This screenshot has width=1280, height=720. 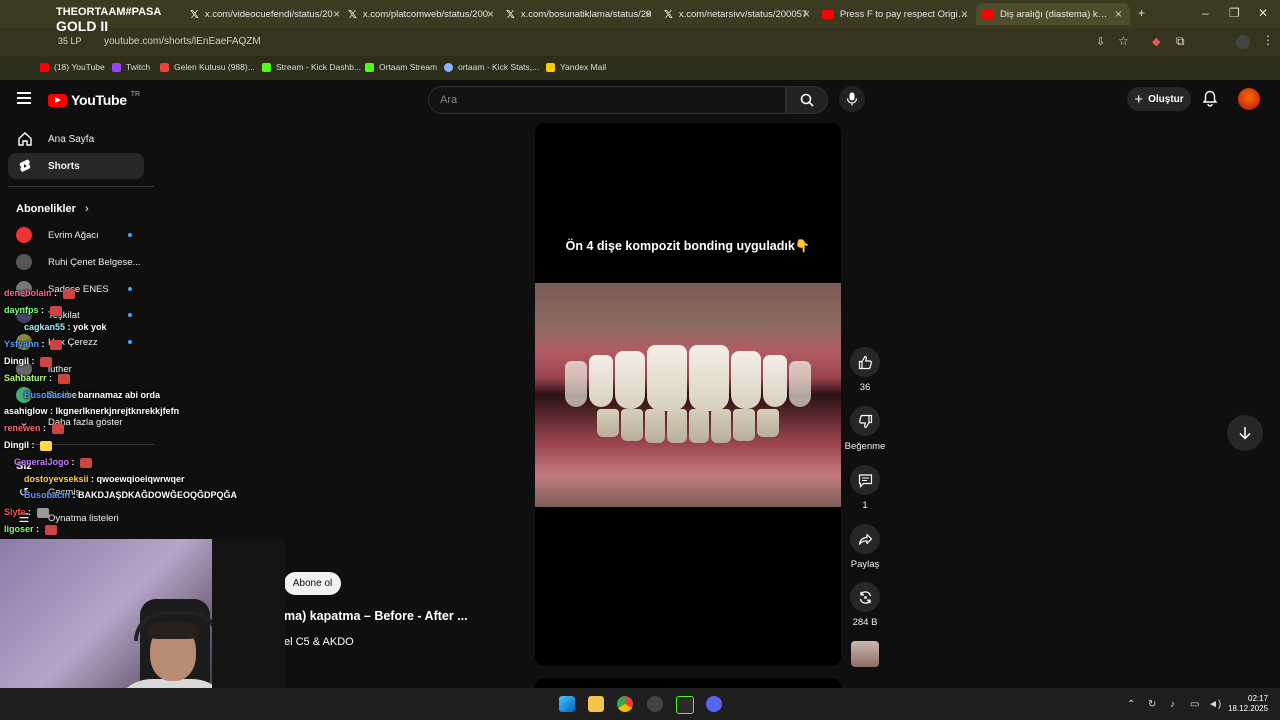 I want to click on like-button: 36, so click(x=865, y=370).